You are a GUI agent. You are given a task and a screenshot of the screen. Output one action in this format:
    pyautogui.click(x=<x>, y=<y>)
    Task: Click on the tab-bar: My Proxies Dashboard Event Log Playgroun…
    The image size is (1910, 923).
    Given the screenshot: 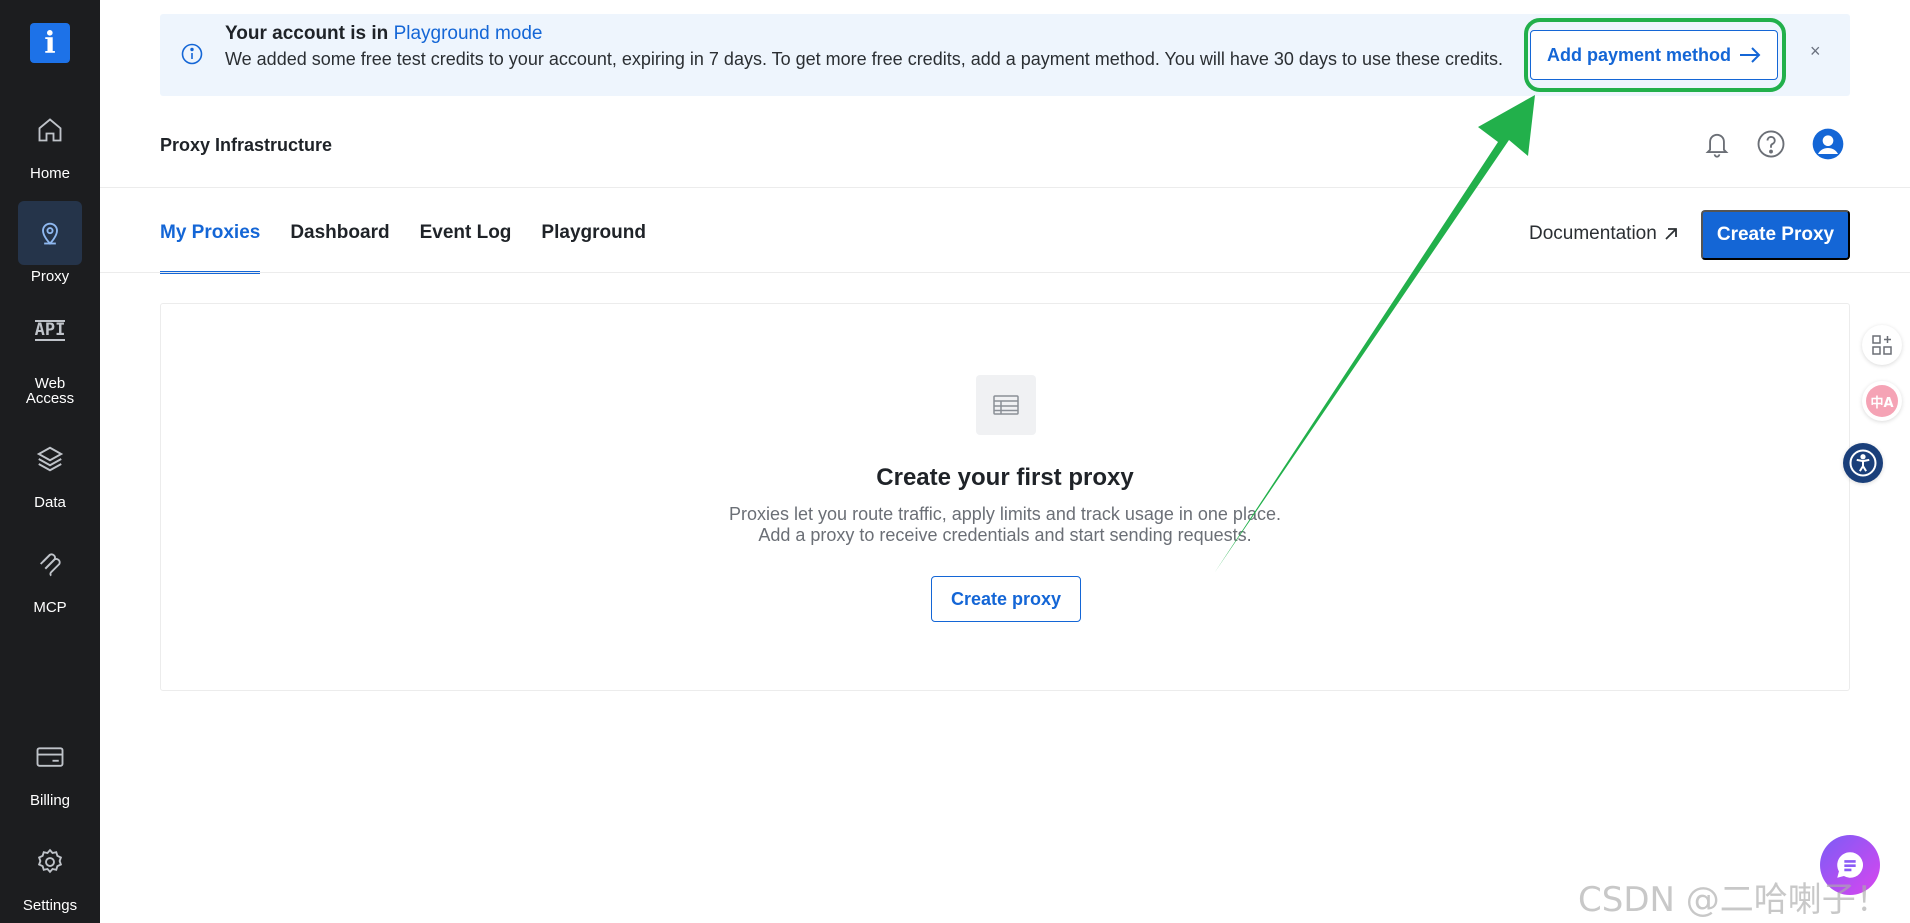 What is the action you would take?
    pyautogui.click(x=403, y=248)
    